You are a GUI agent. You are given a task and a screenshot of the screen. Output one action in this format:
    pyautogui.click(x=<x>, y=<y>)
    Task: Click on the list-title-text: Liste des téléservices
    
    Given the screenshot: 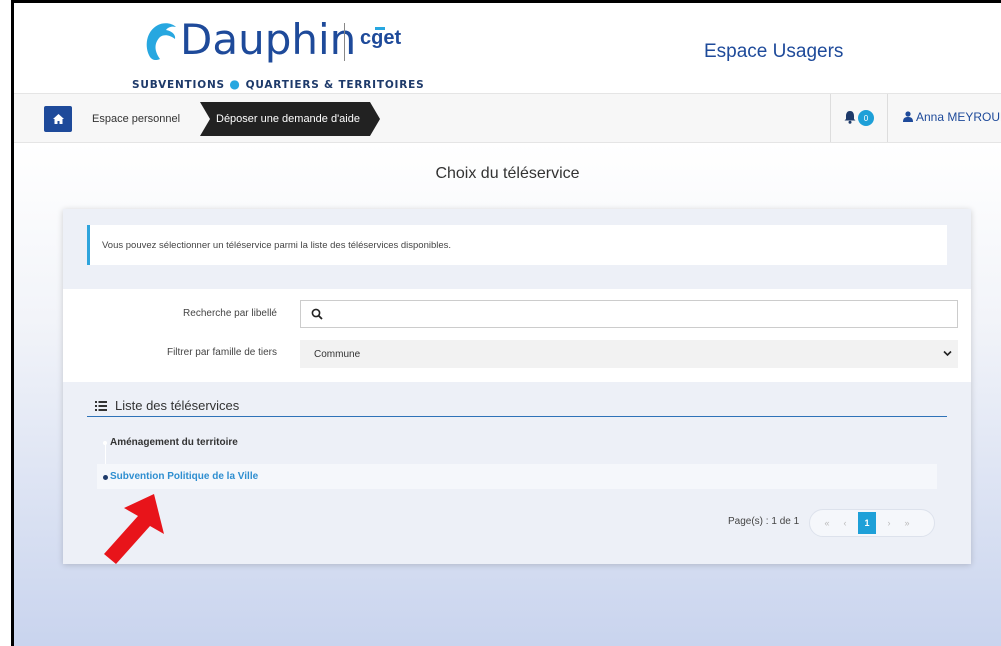 What is the action you would take?
    pyautogui.click(x=177, y=405)
    